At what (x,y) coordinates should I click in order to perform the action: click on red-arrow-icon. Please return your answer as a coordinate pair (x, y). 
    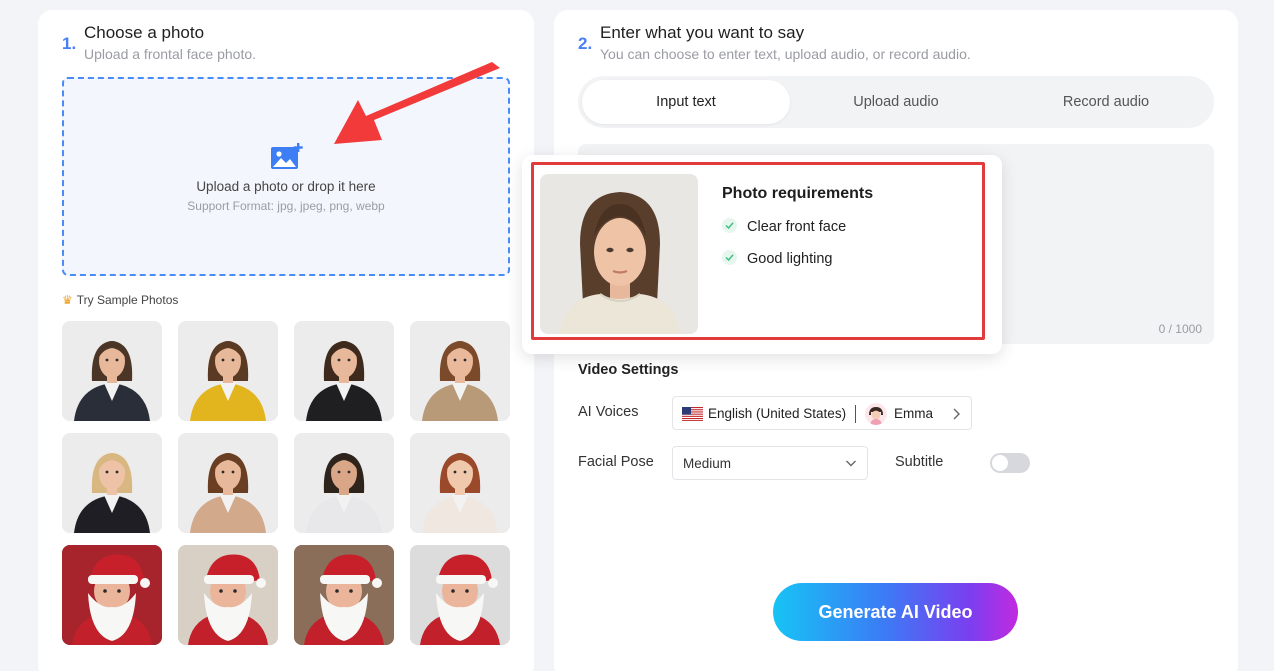
    Looking at the image, I should click on (417, 103).